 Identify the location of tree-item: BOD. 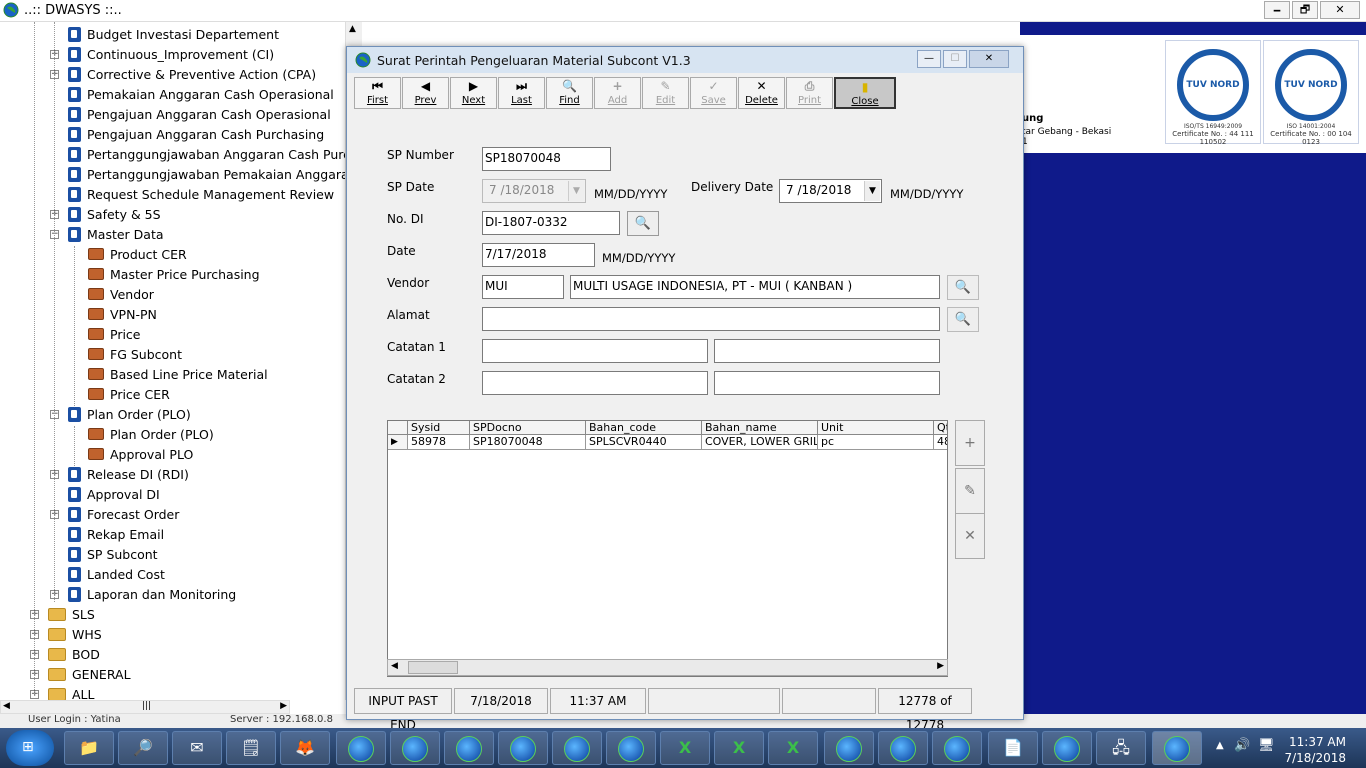
(74, 654).